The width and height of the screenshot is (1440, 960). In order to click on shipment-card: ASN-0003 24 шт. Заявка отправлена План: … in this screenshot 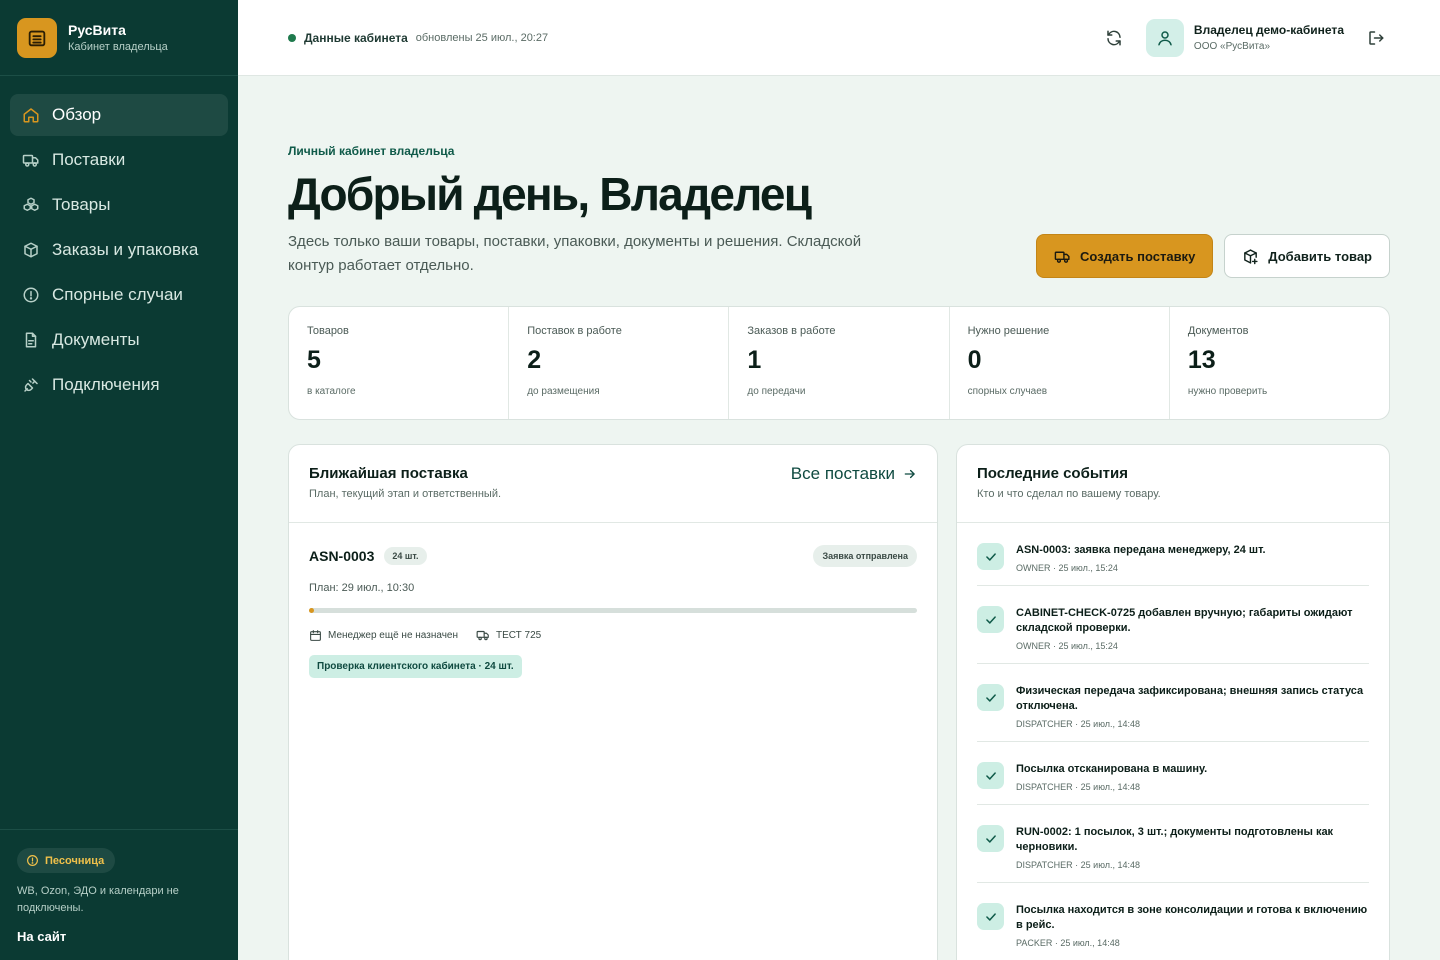, I will do `click(613, 611)`.